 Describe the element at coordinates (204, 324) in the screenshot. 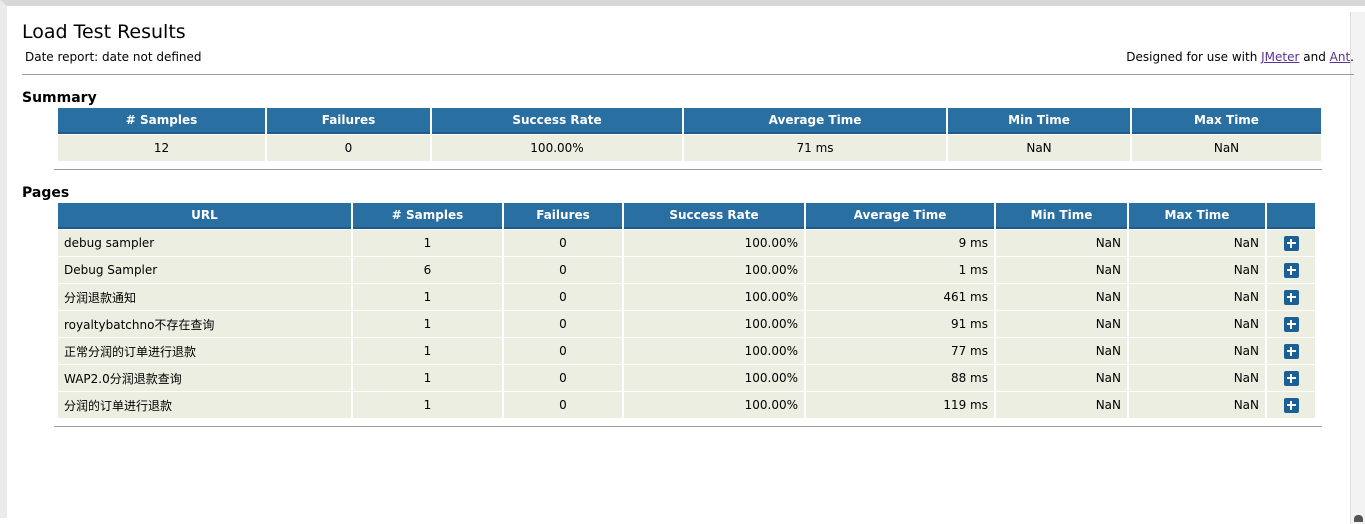

I see `row-url: royaltybatchno不存在查询` at that location.